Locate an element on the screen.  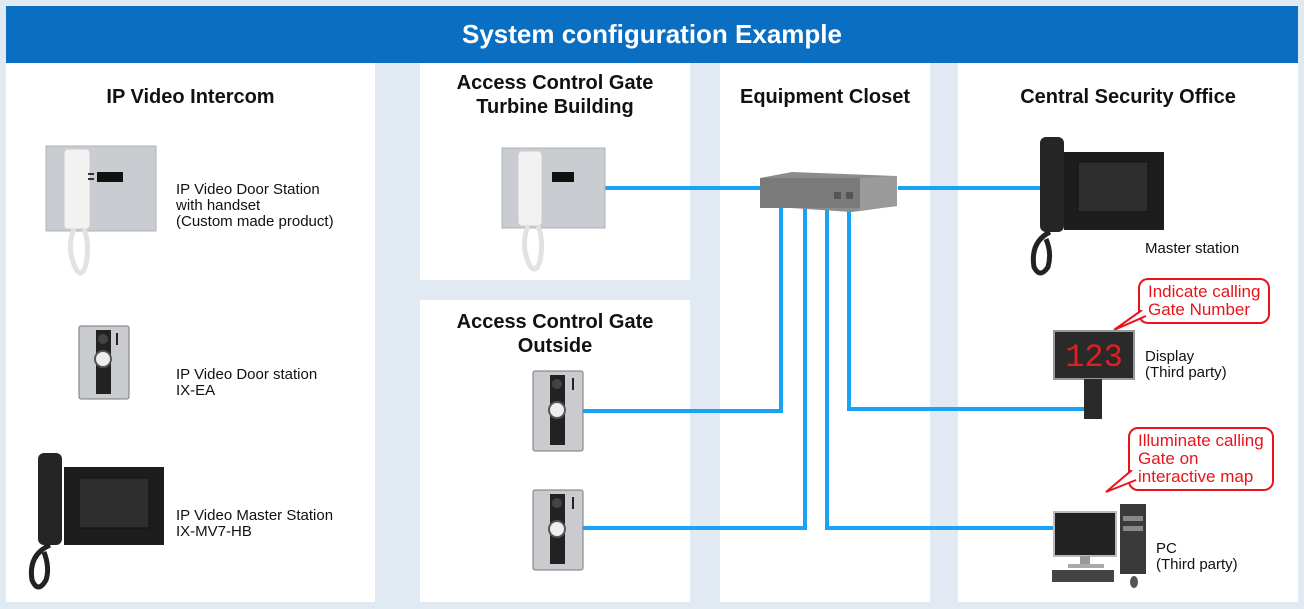
turbine-door-station-handset-icon is located at coordinates (553, 209).